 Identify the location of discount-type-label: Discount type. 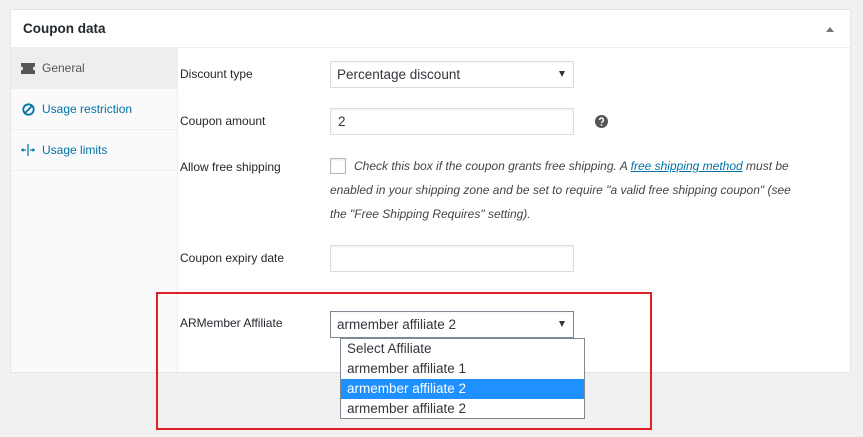
(216, 74).